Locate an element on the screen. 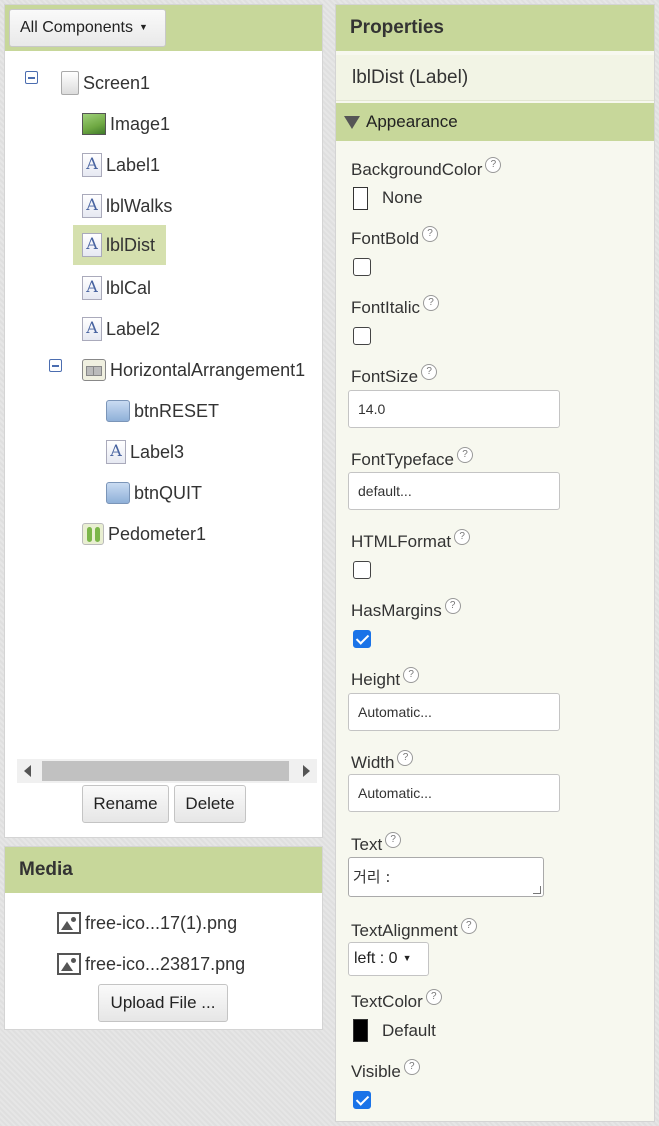 The width and height of the screenshot is (659, 1126). visible-checkbox is located at coordinates (362, 1100).